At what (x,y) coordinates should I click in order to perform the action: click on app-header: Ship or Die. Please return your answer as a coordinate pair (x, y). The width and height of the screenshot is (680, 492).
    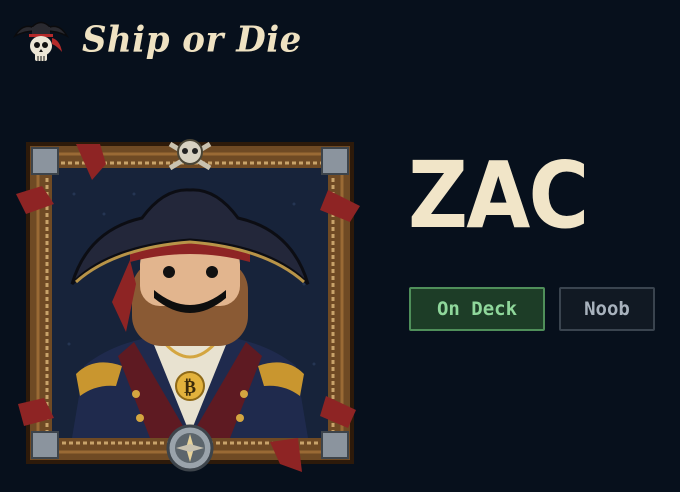
    Looking at the image, I should click on (157, 40).